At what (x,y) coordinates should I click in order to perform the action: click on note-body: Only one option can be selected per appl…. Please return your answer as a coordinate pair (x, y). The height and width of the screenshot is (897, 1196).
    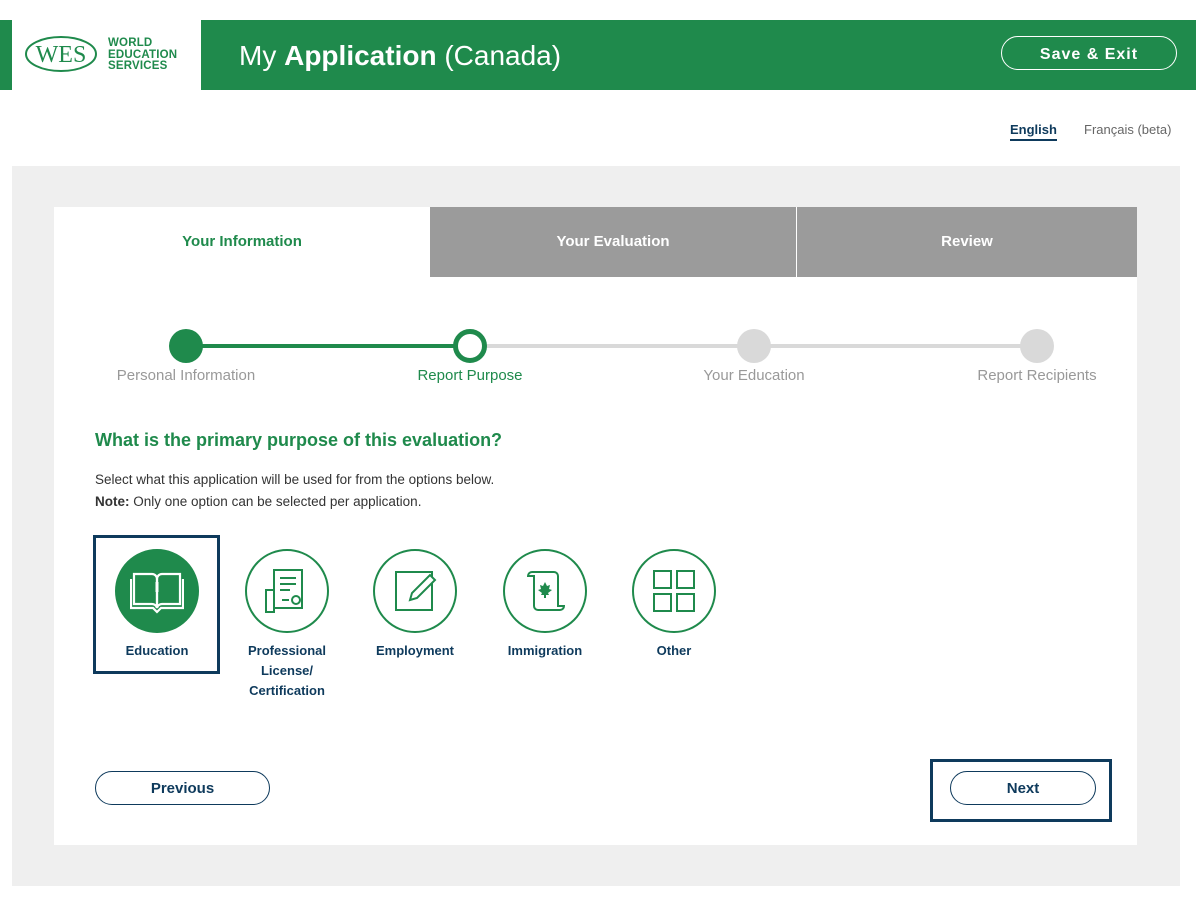
    Looking at the image, I should click on (275, 501).